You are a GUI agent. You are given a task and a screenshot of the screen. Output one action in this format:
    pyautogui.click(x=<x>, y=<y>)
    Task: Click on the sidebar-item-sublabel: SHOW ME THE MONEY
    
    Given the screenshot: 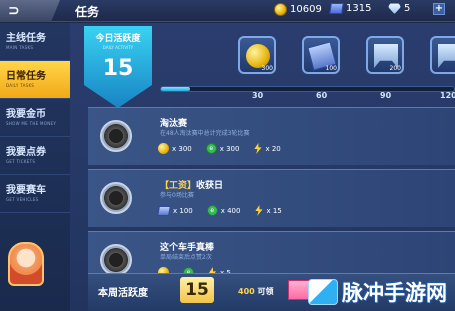 What is the action you would take?
    pyautogui.click(x=31, y=123)
    